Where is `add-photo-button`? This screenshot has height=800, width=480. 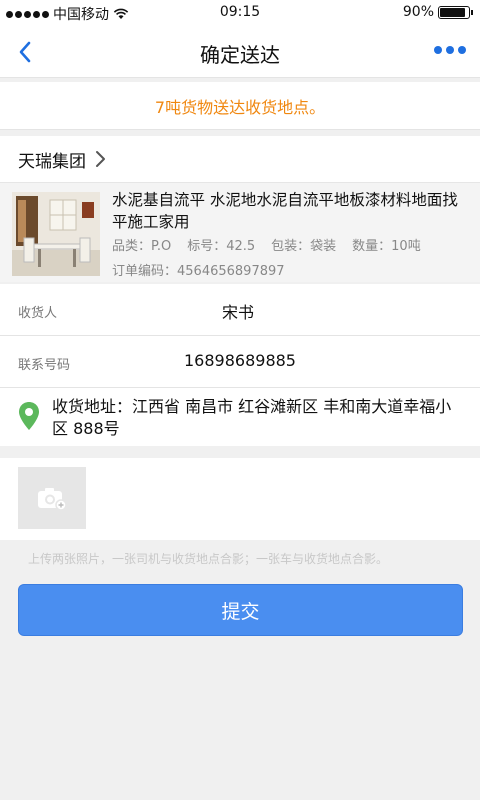 add-photo-button is located at coordinates (52, 498).